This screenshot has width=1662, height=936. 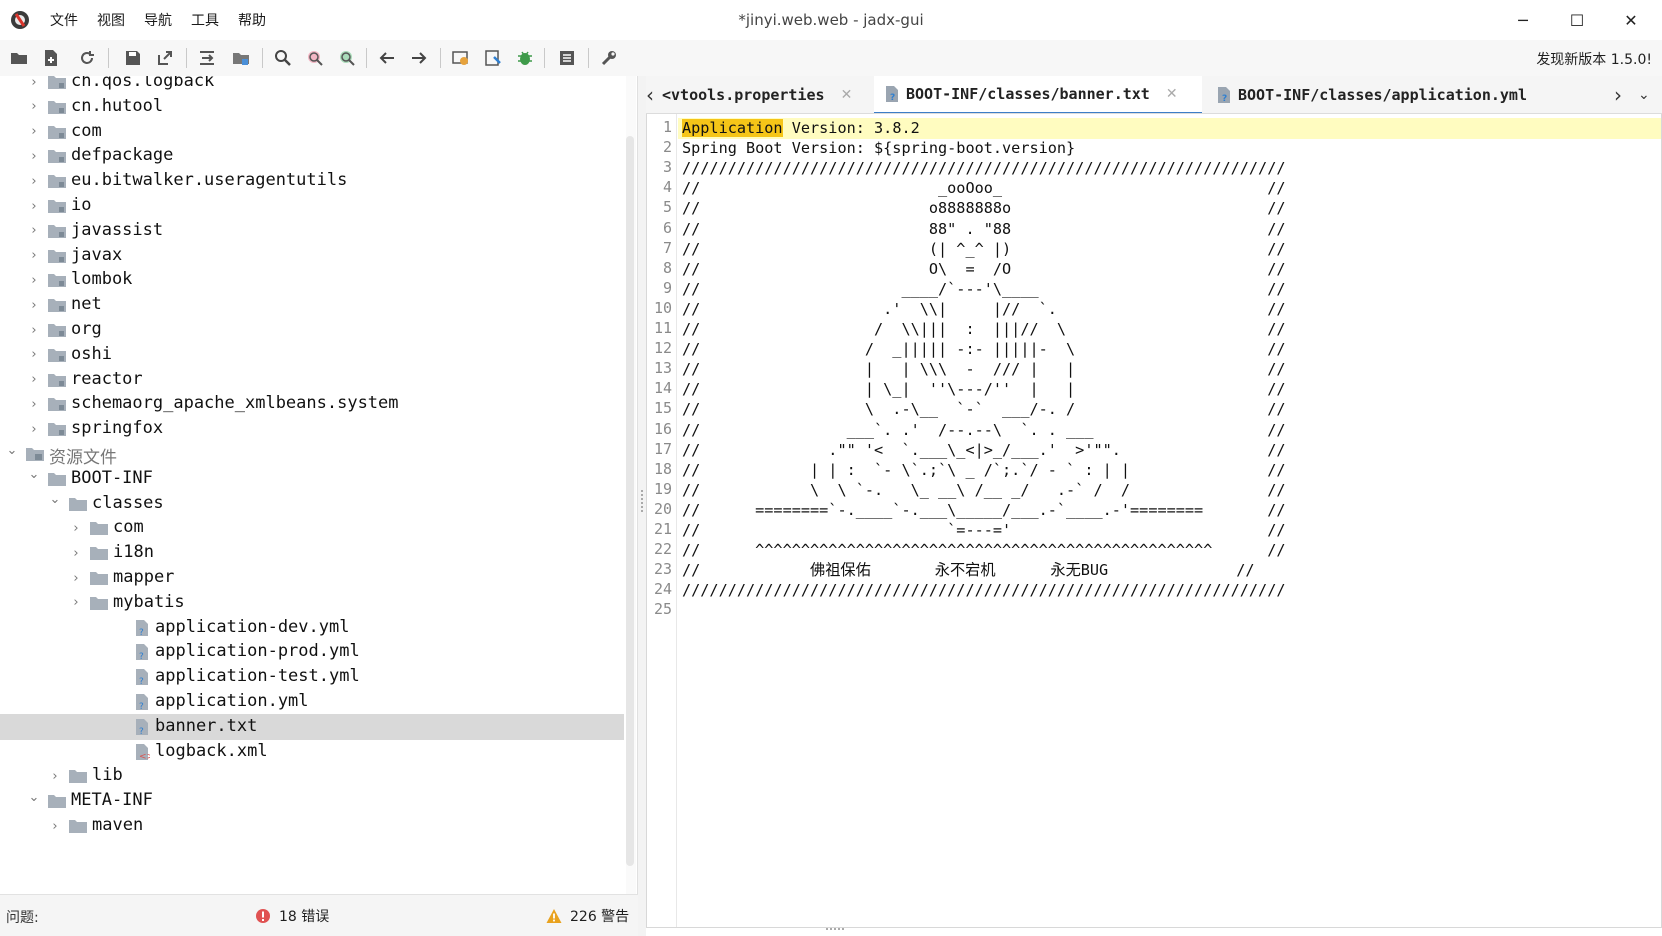 I want to click on tree-scrollbar-thumb, so click(x=630, y=501).